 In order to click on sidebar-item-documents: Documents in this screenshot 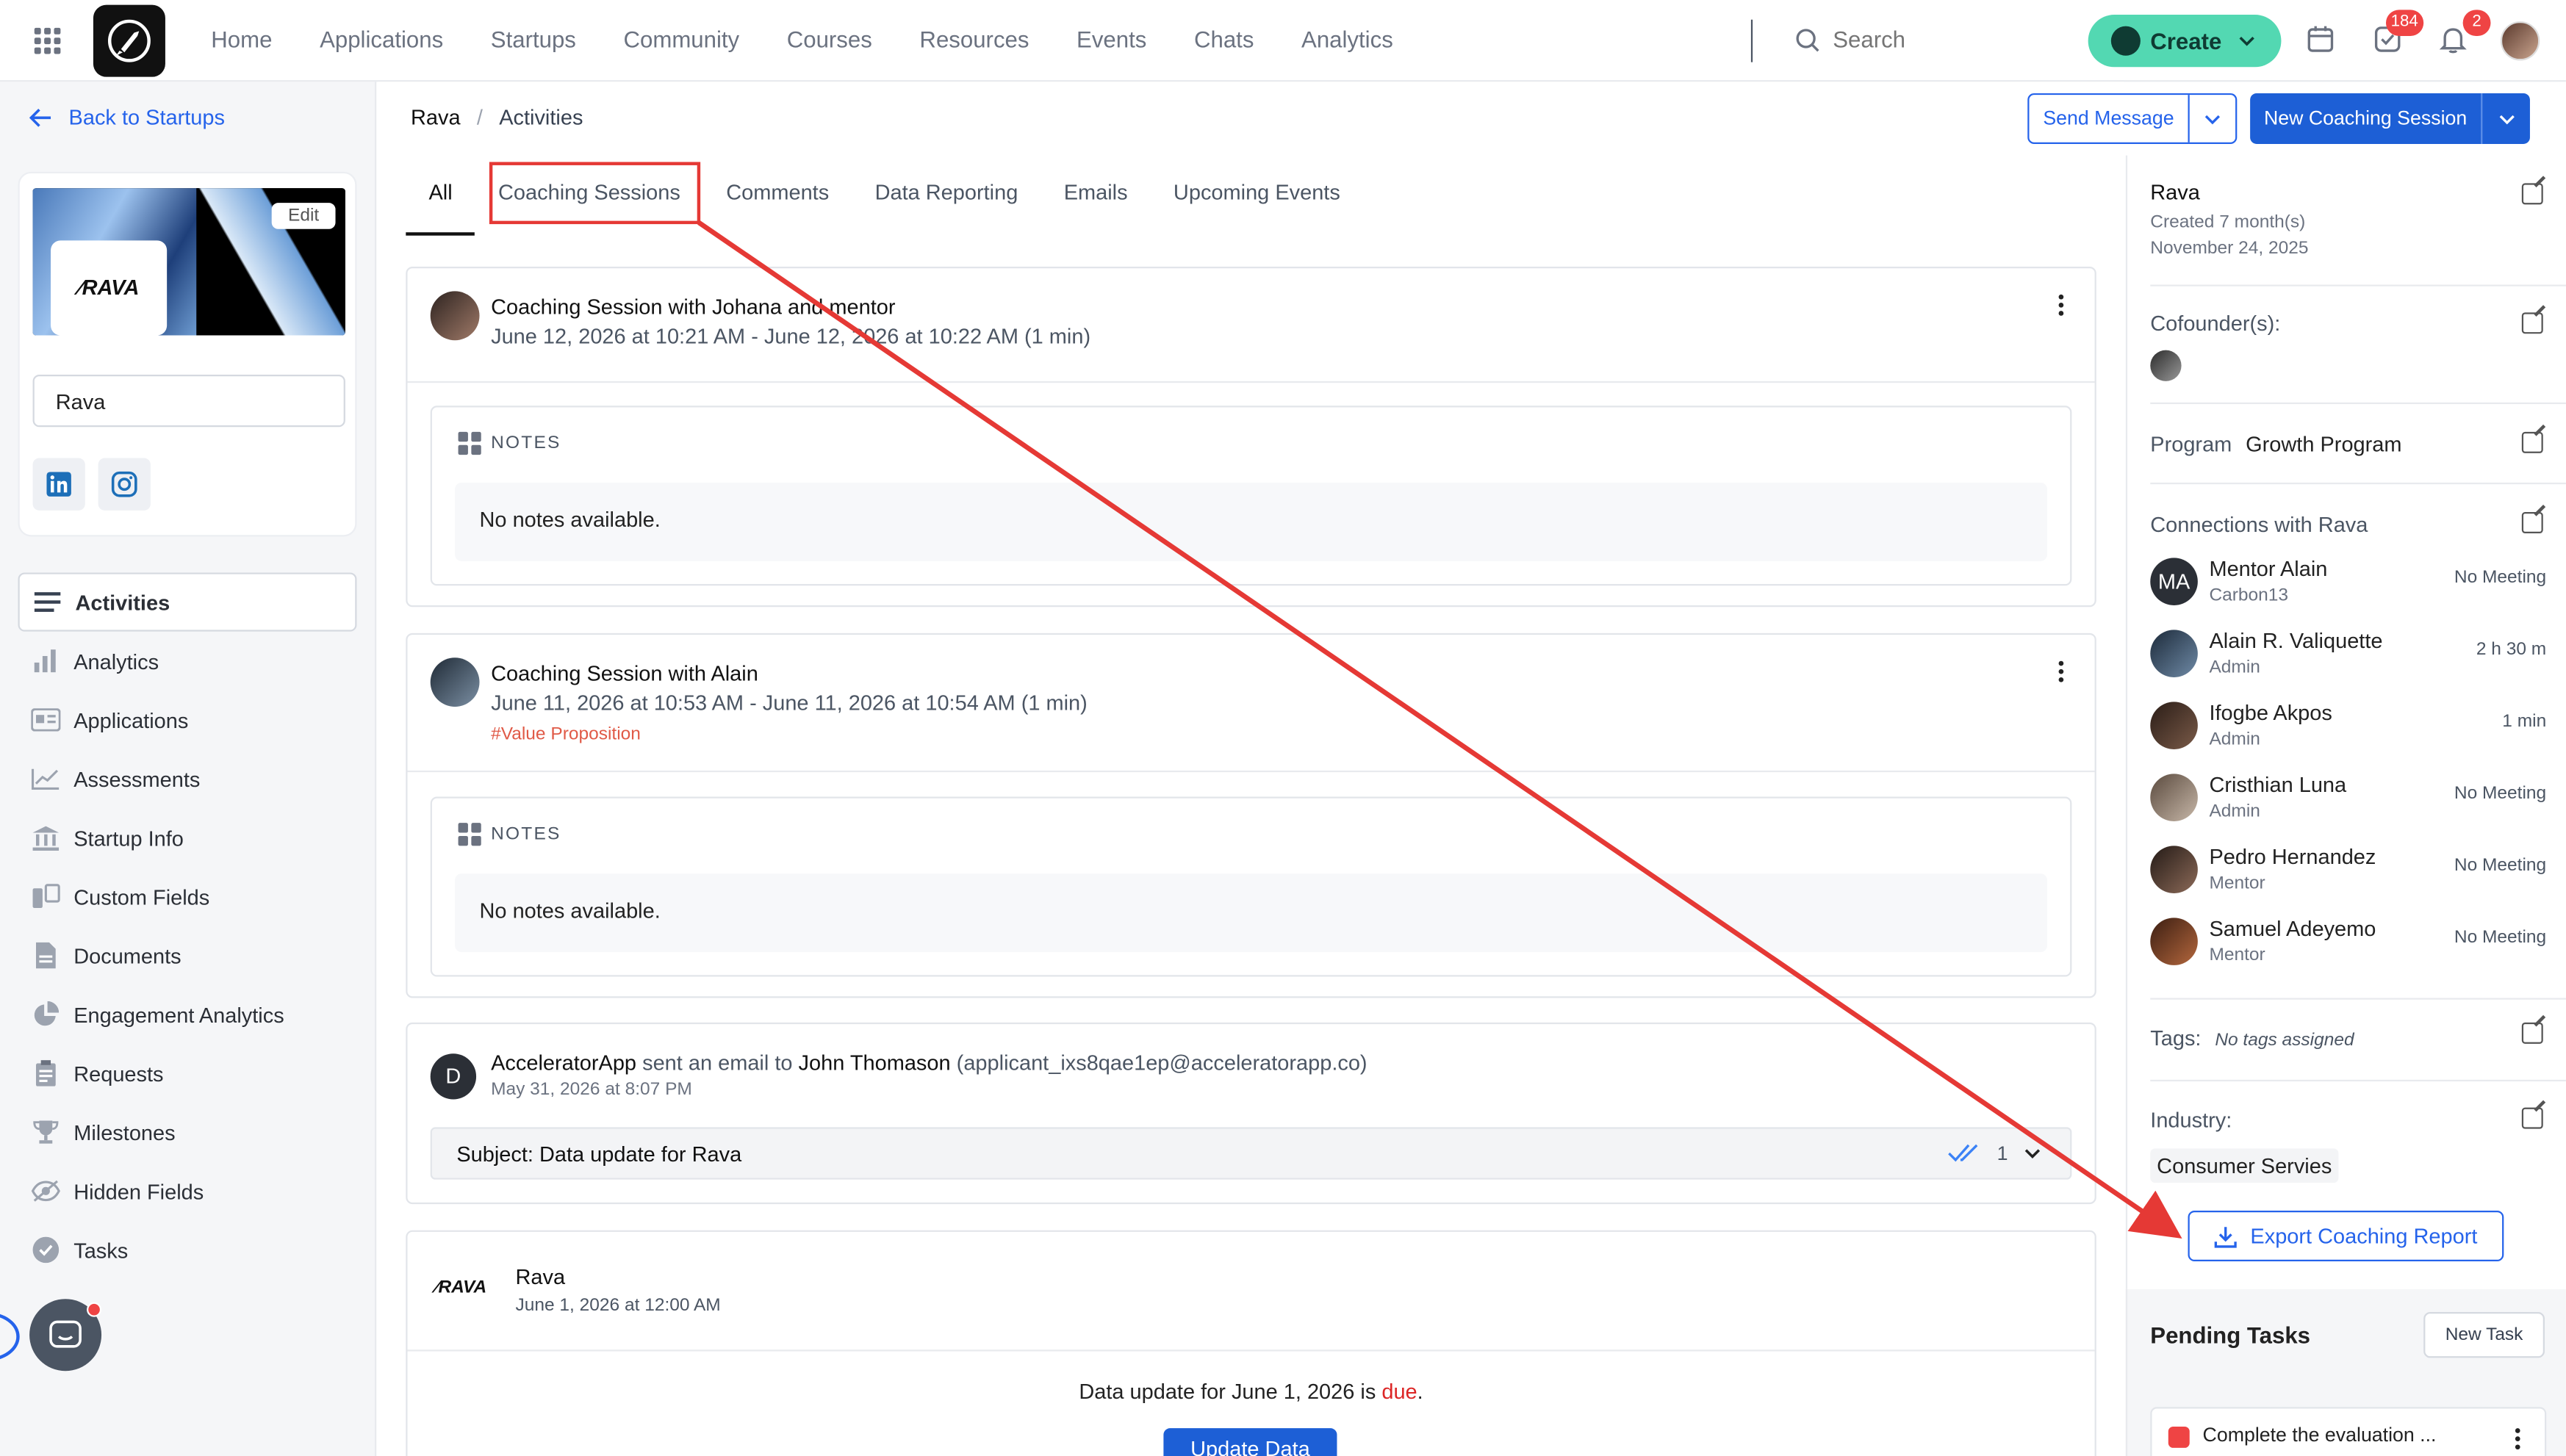, I will do `click(187, 955)`.